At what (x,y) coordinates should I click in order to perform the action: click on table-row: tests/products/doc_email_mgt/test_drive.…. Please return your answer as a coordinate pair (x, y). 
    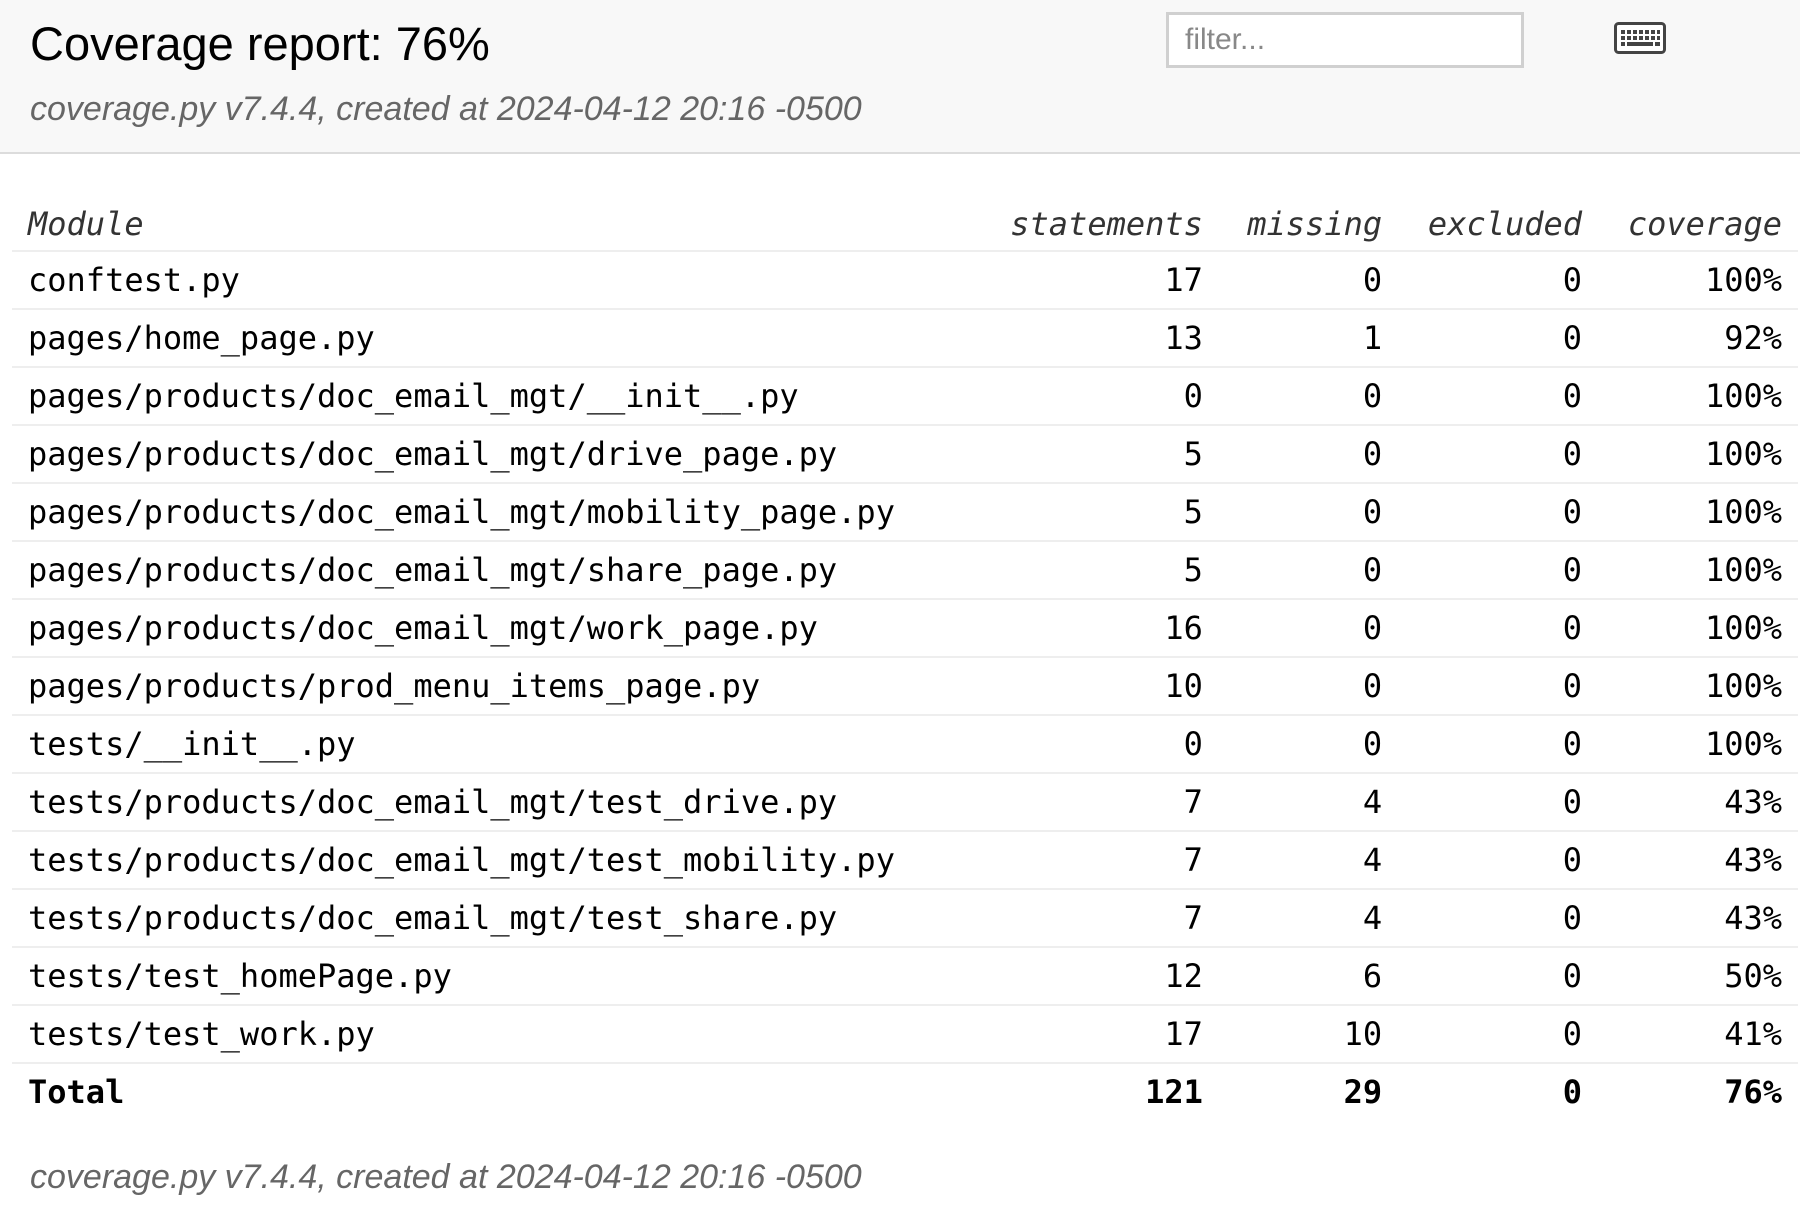
    Looking at the image, I should click on (905, 802).